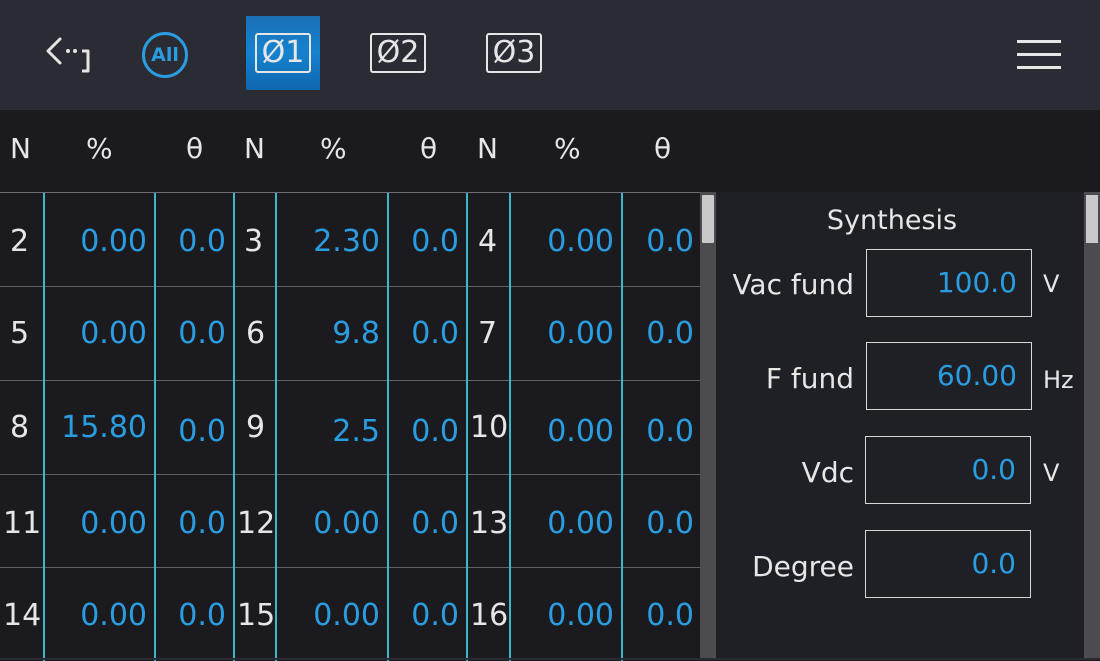 This screenshot has width=1100, height=661. I want to click on back-arrow-icon, so click(68, 55).